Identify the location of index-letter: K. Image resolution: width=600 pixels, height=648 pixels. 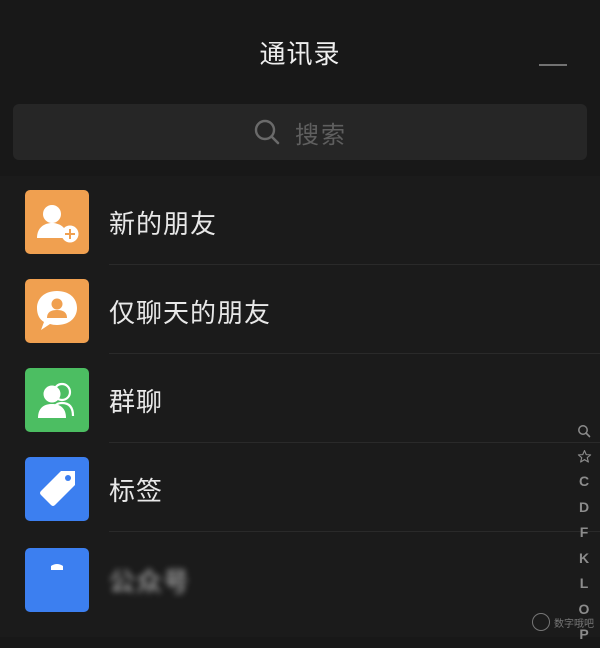
(584, 559).